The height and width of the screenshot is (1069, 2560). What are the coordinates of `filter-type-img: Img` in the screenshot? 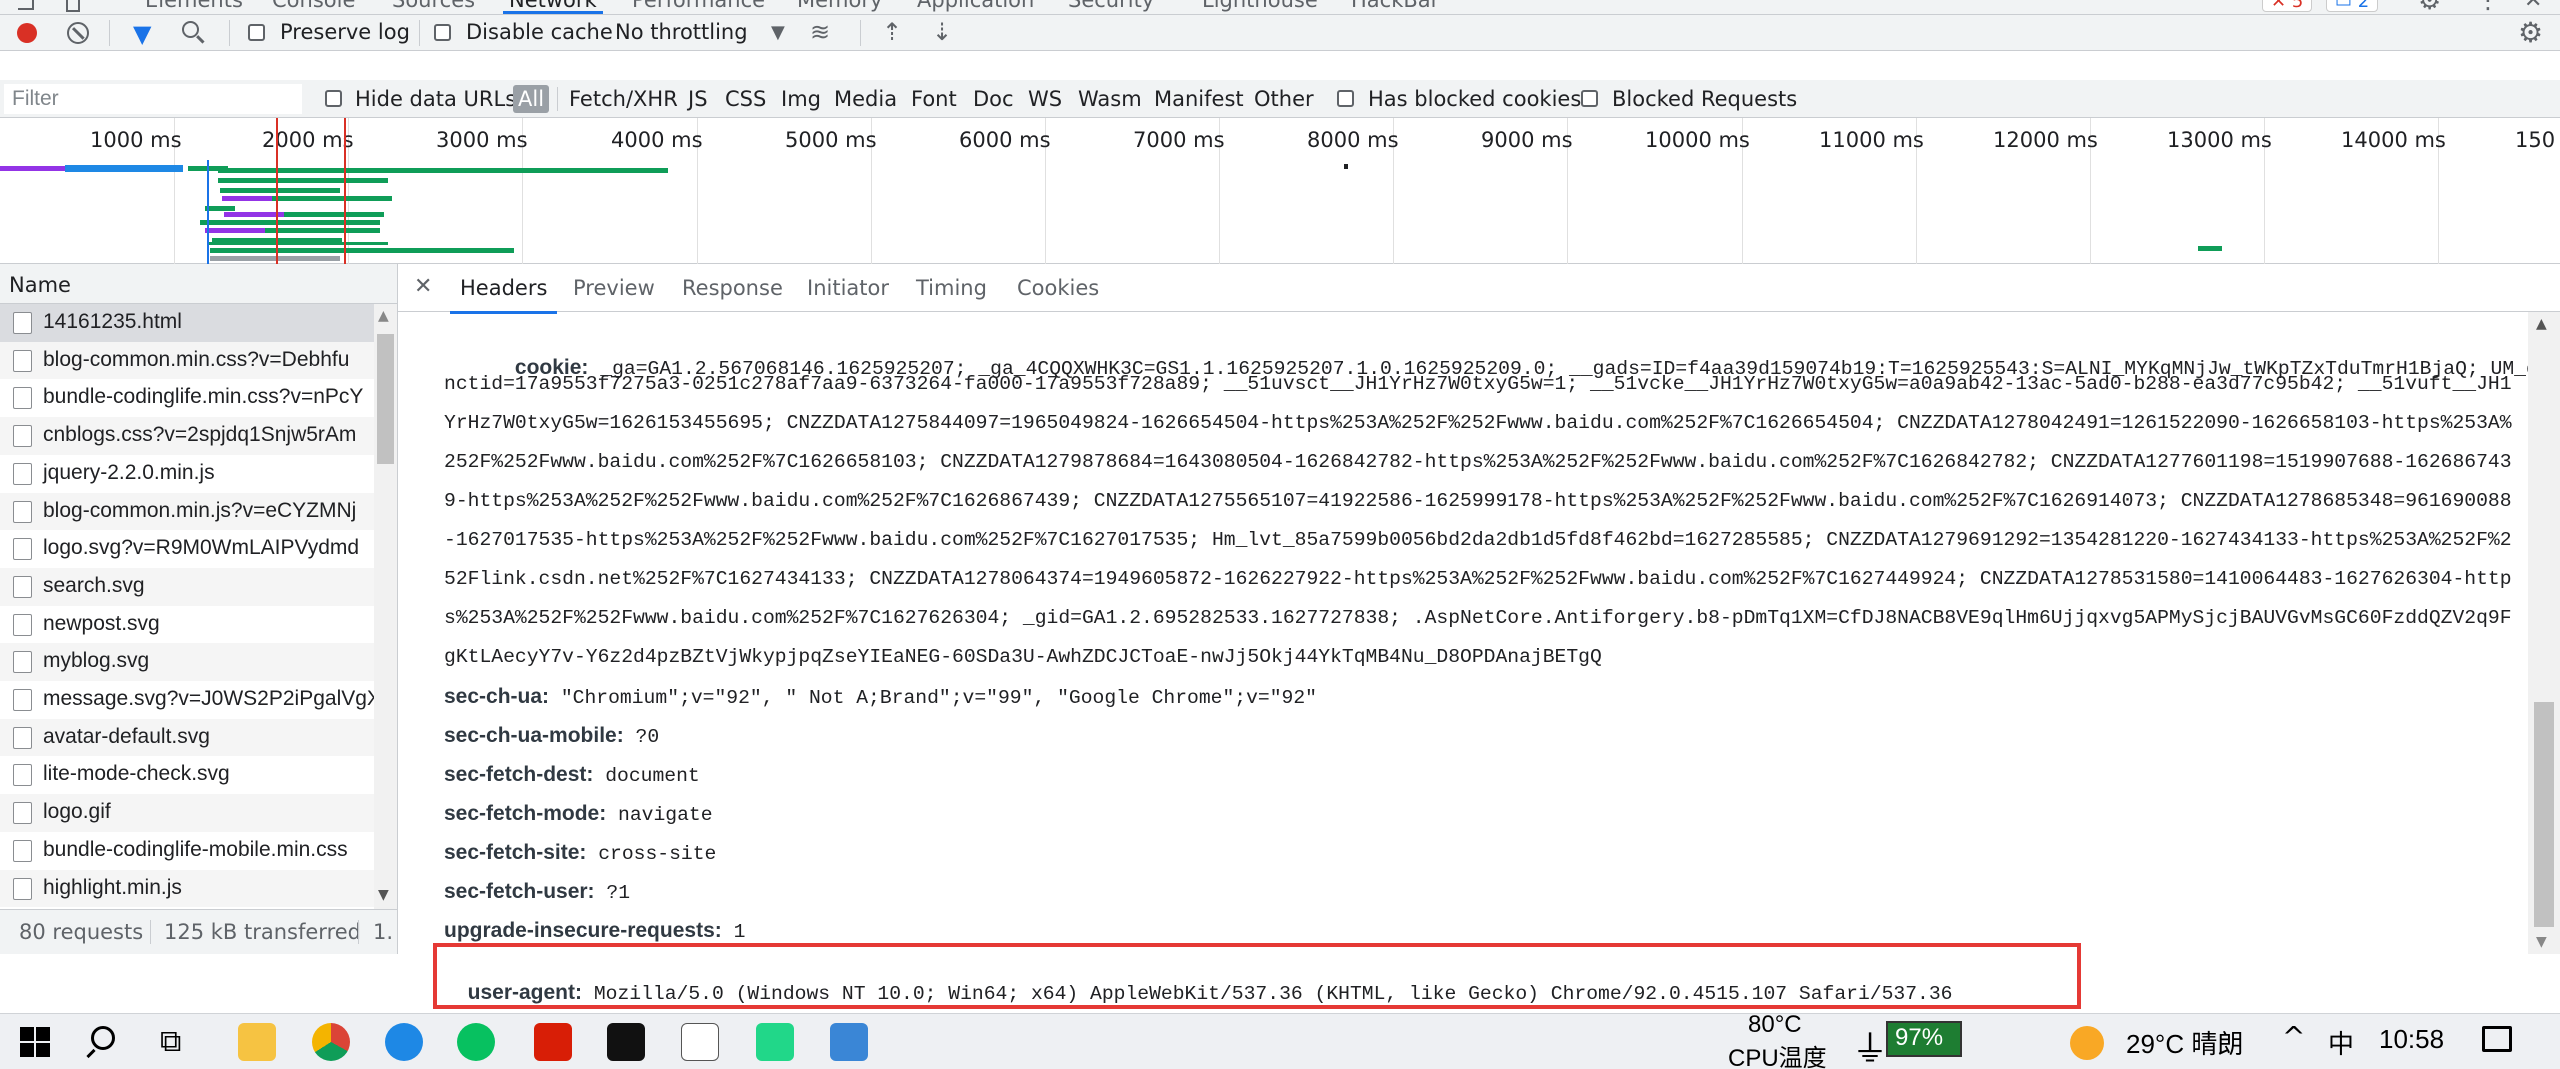 It's located at (801, 99).